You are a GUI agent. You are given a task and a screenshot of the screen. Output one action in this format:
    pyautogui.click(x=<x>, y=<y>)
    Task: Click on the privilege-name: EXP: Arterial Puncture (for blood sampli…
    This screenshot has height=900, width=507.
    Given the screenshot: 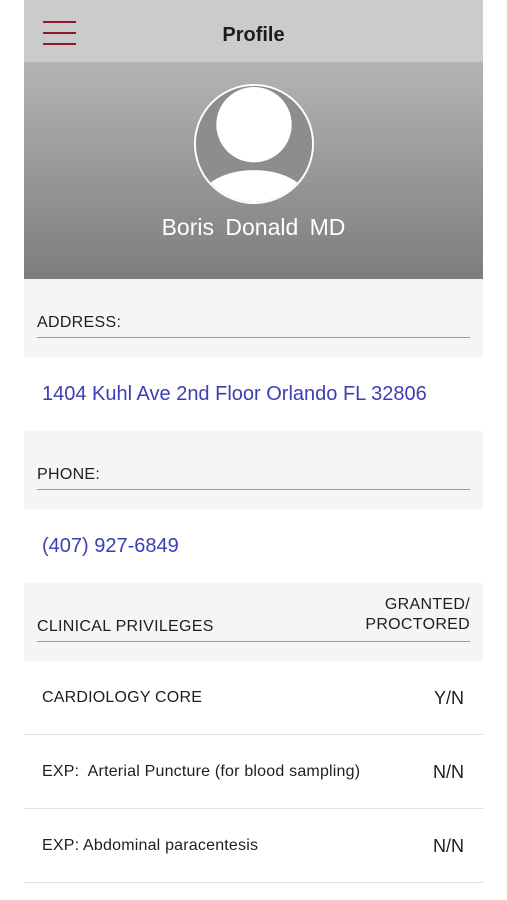 What is the action you would take?
    pyautogui.click(x=201, y=771)
    